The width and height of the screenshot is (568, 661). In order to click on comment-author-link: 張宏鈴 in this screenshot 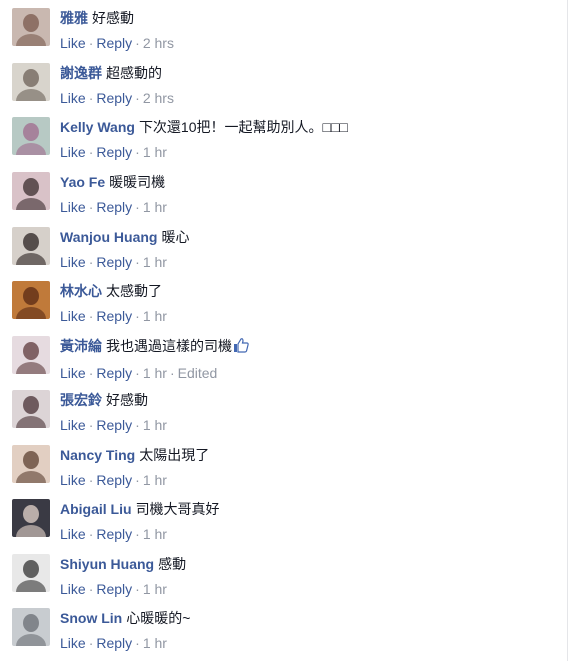, I will do `click(81, 400)`.